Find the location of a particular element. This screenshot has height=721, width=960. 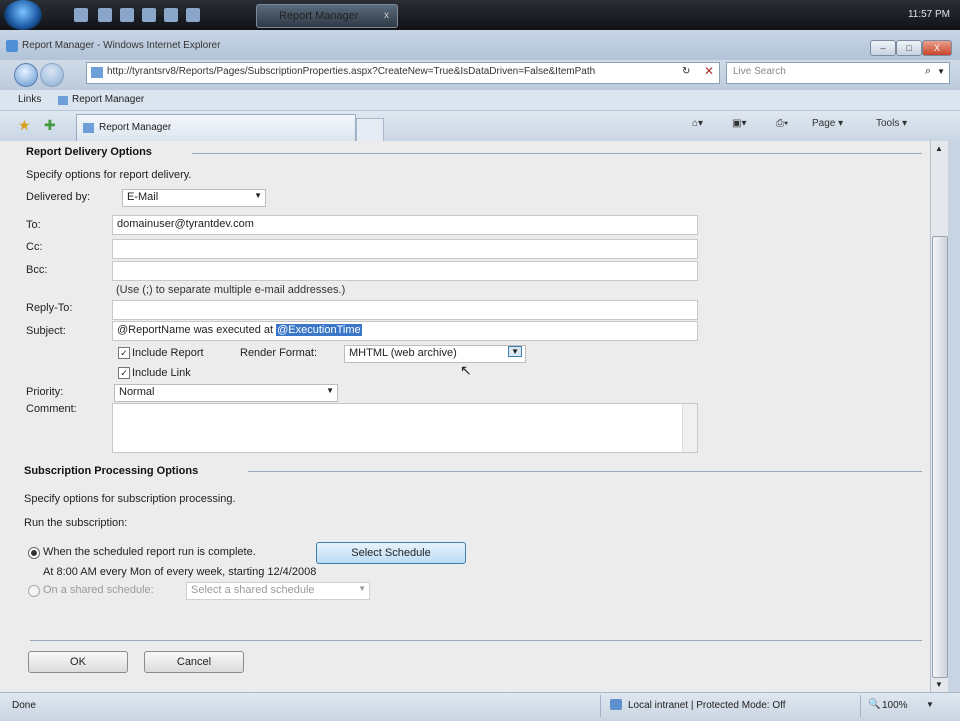

ok-button: OK is located at coordinates (78, 662).